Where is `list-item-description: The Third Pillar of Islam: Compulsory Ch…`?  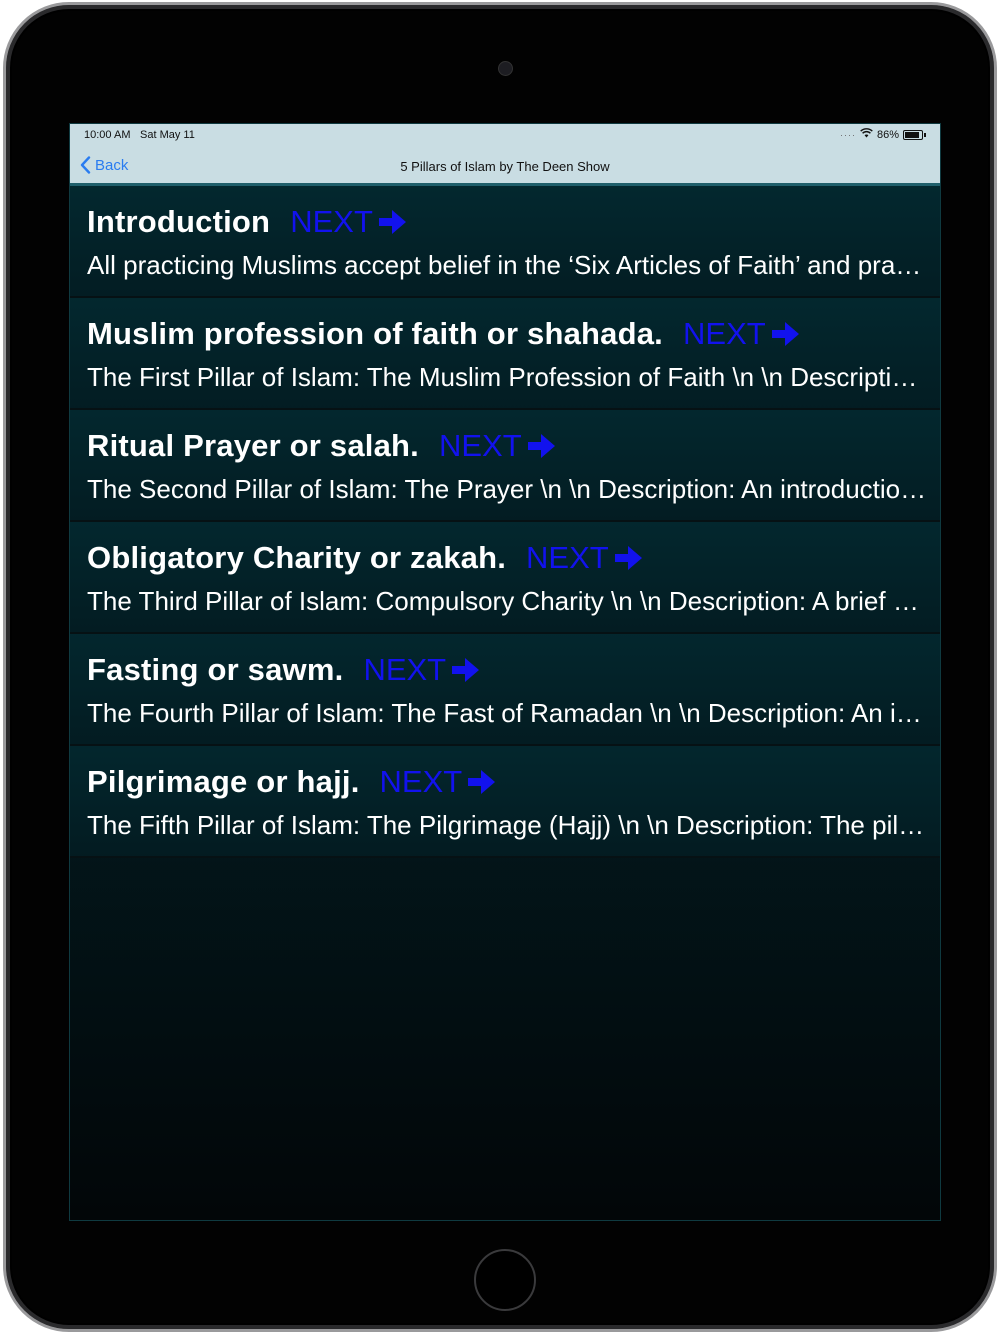
list-item-description: The Third Pillar of Islam: Compulsory Ch… is located at coordinates (507, 601).